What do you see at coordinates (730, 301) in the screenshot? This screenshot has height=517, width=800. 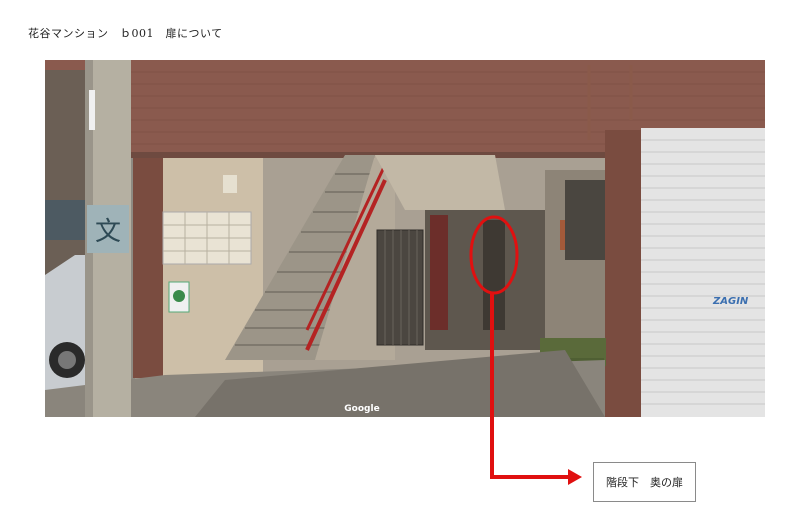 I see `shutter-sign: ZAGIN` at bounding box center [730, 301].